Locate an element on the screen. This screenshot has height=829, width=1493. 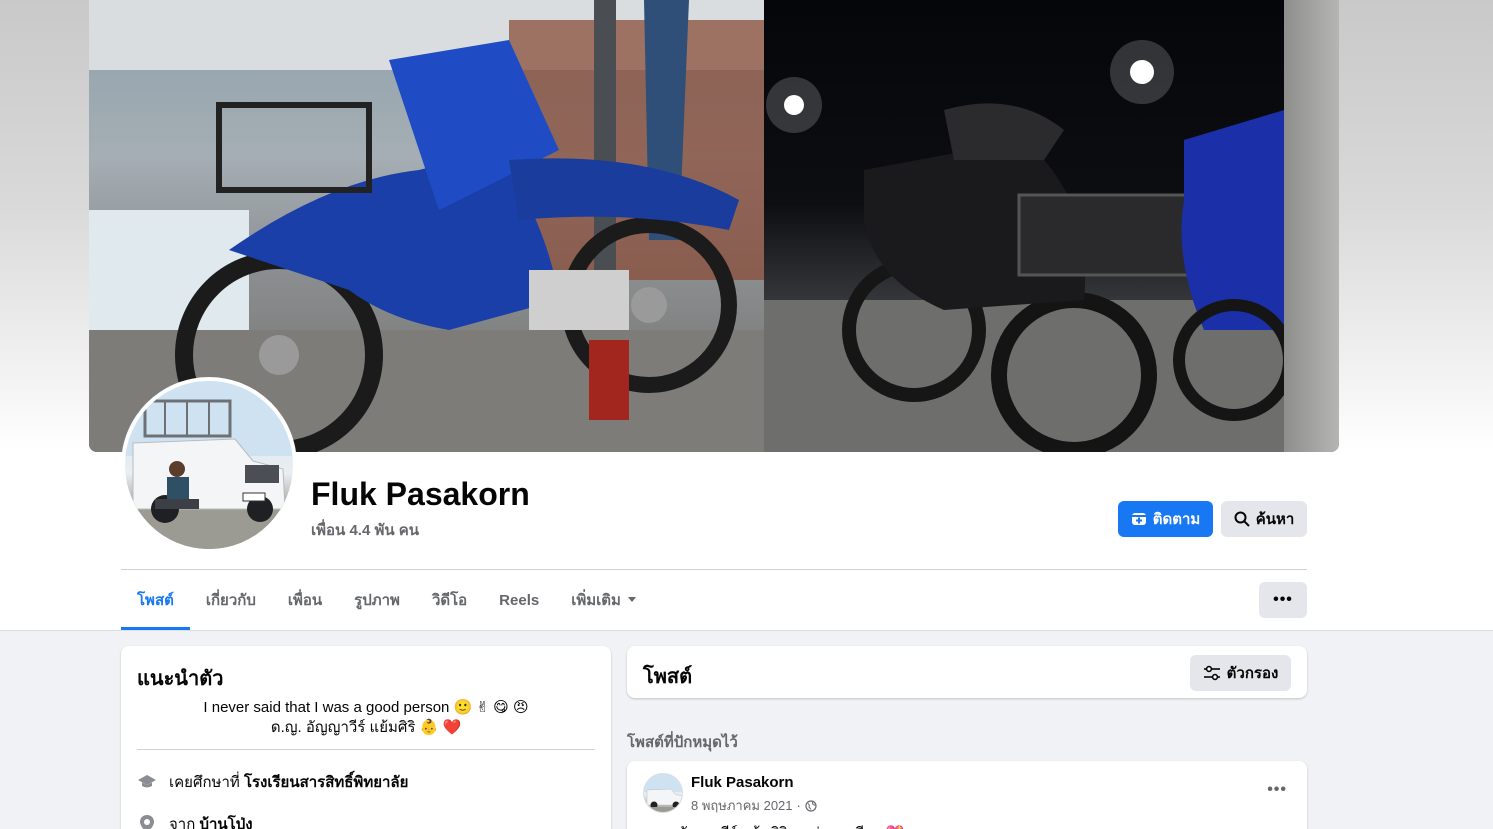
caret-down-icon is located at coordinates (632, 600).